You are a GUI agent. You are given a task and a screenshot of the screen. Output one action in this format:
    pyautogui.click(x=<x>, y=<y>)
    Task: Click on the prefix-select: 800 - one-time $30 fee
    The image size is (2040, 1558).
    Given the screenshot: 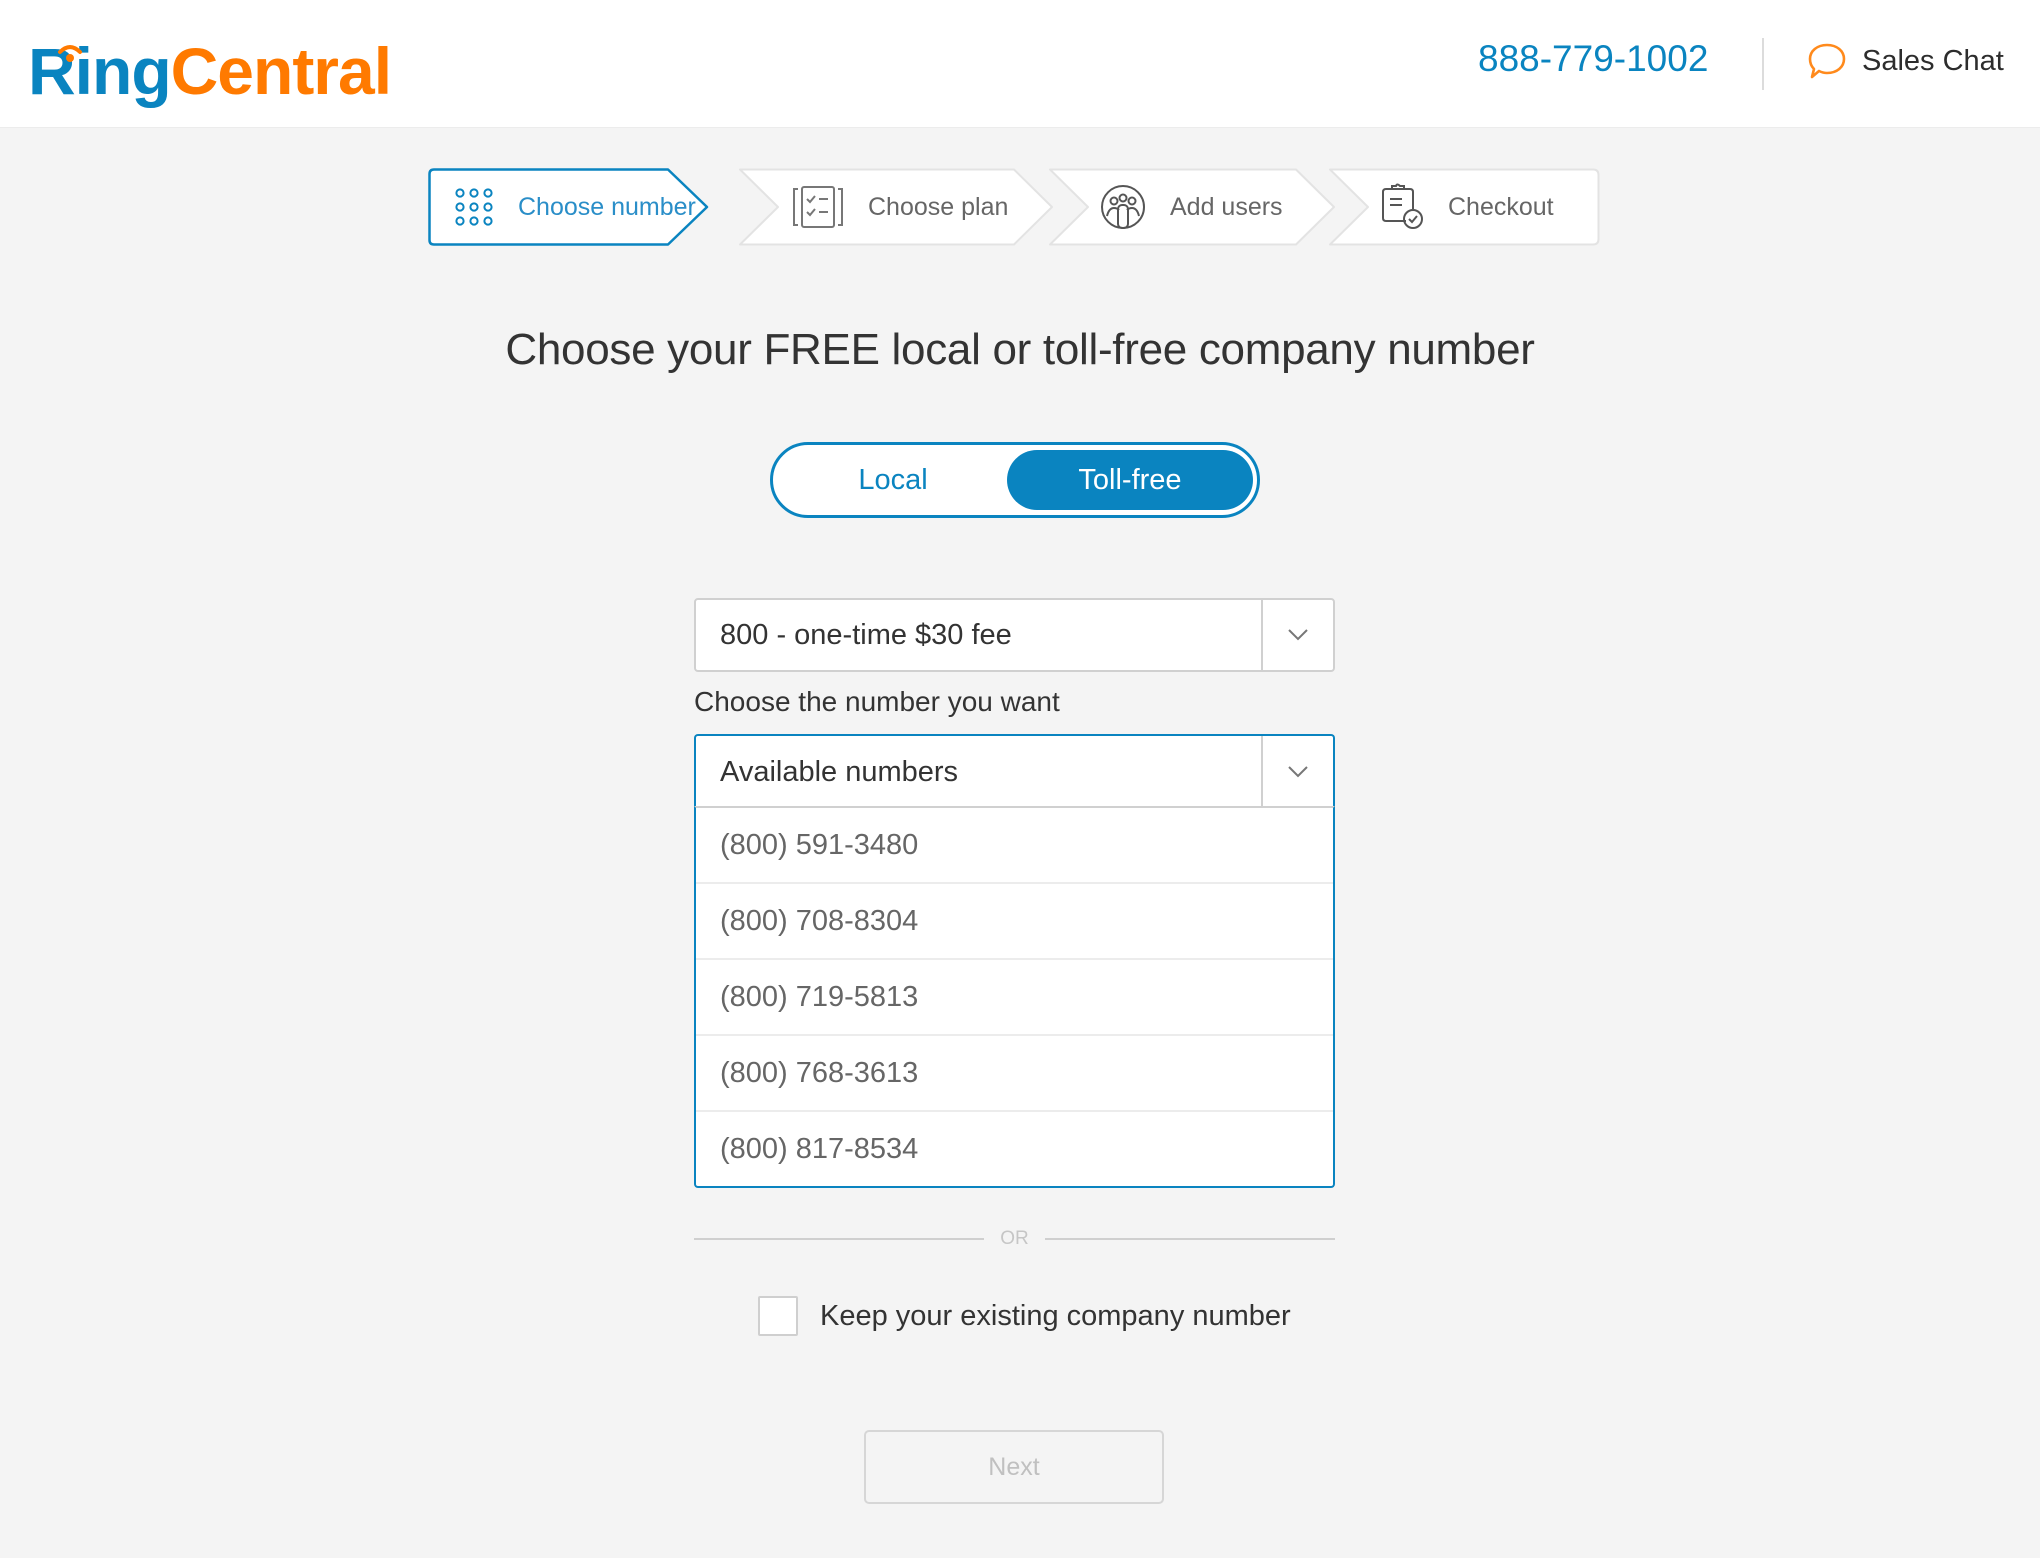 What is the action you would take?
    pyautogui.click(x=1014, y=635)
    